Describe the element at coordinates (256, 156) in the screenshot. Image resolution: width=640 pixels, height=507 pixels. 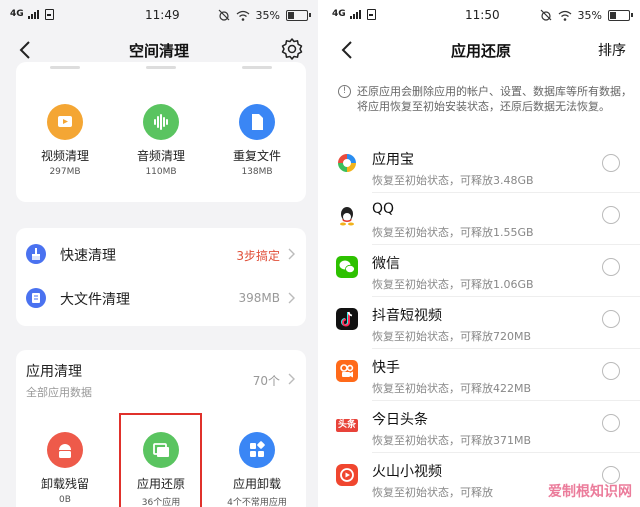
I see `tile-label: 重复文件` at that location.